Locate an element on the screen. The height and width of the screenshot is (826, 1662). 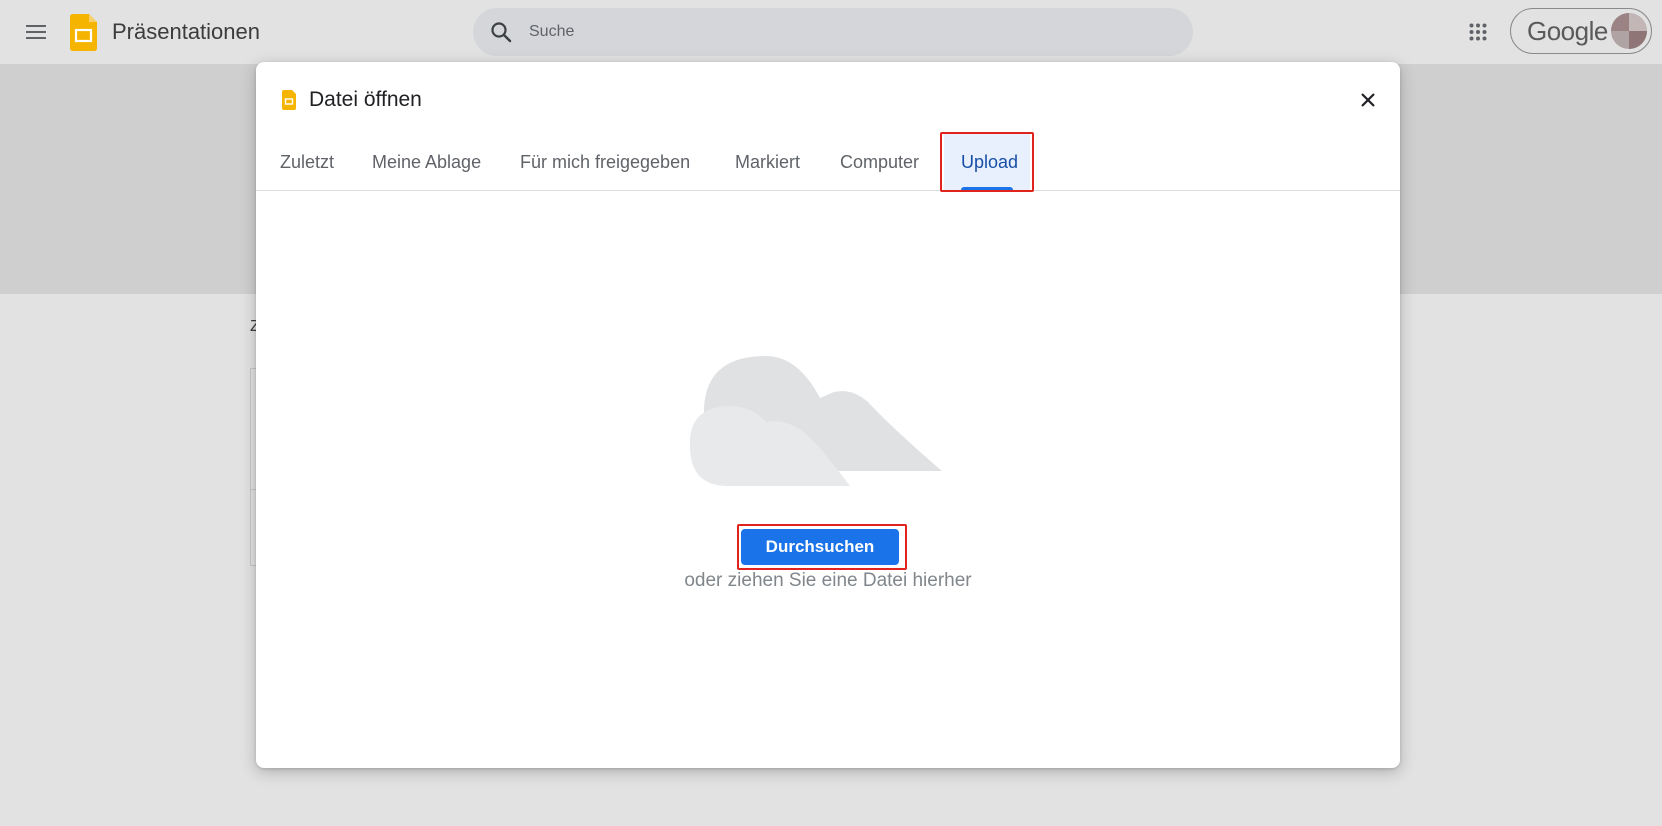
dialog-title: Datei öffnen is located at coordinates (365, 99).